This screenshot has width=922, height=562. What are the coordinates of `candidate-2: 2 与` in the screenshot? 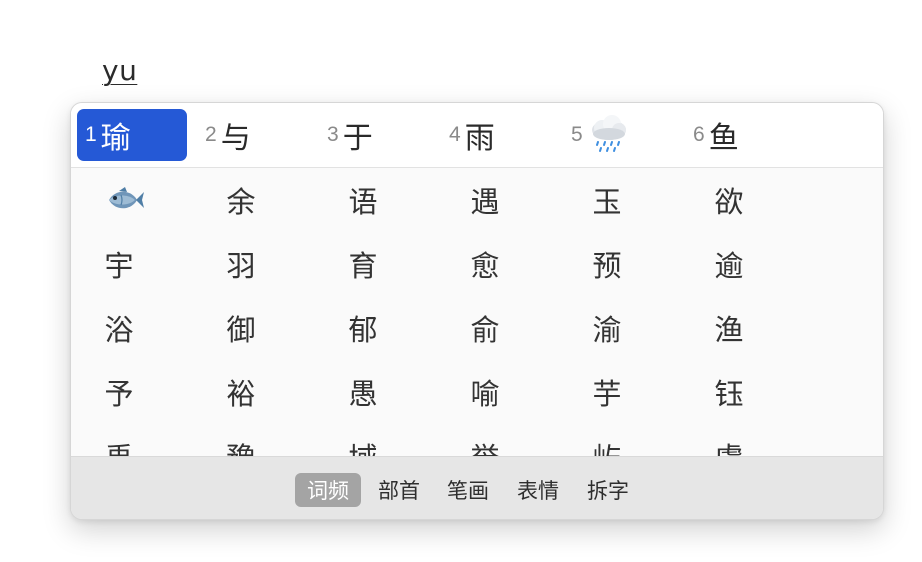 It's located at (252, 135).